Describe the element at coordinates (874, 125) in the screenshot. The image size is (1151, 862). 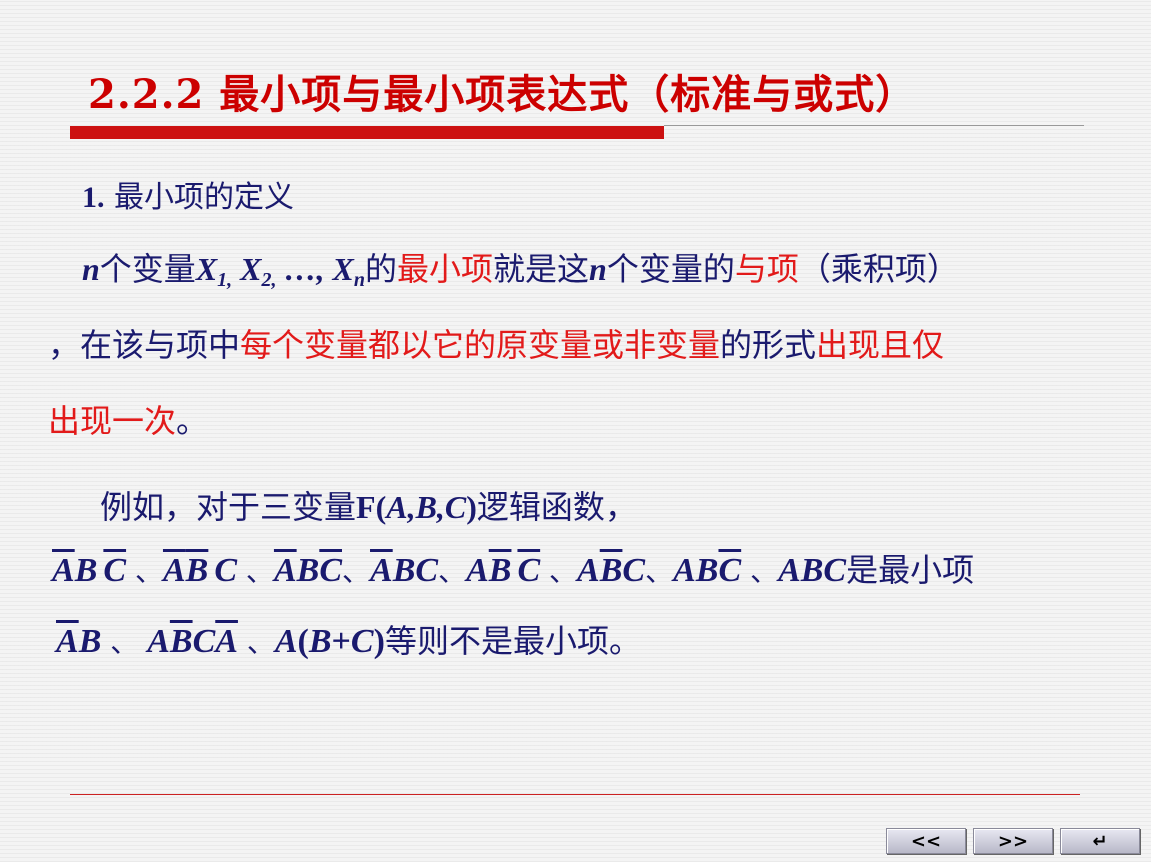
I see `title-underline-thin` at that location.